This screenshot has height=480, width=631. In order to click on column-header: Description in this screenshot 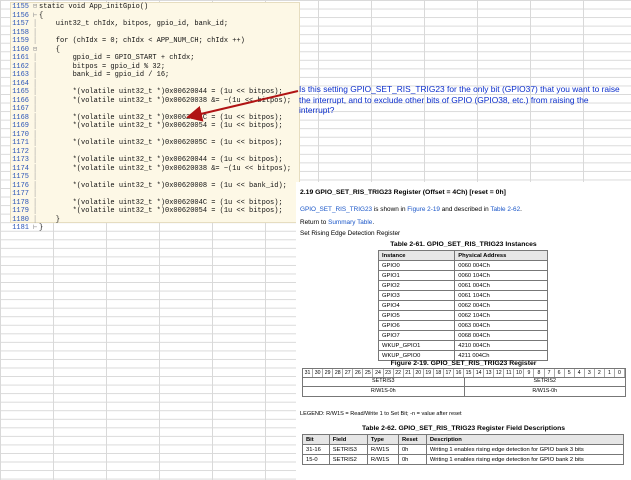, I will do `click(525, 439)`.